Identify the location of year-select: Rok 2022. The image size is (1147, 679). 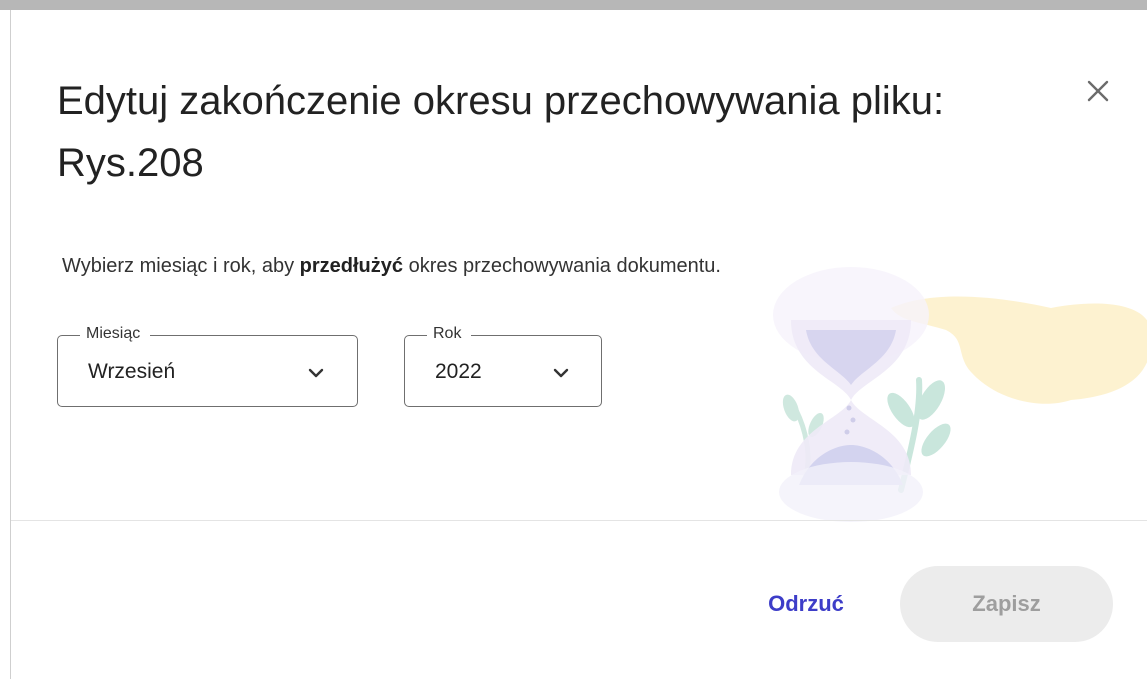
(503, 365).